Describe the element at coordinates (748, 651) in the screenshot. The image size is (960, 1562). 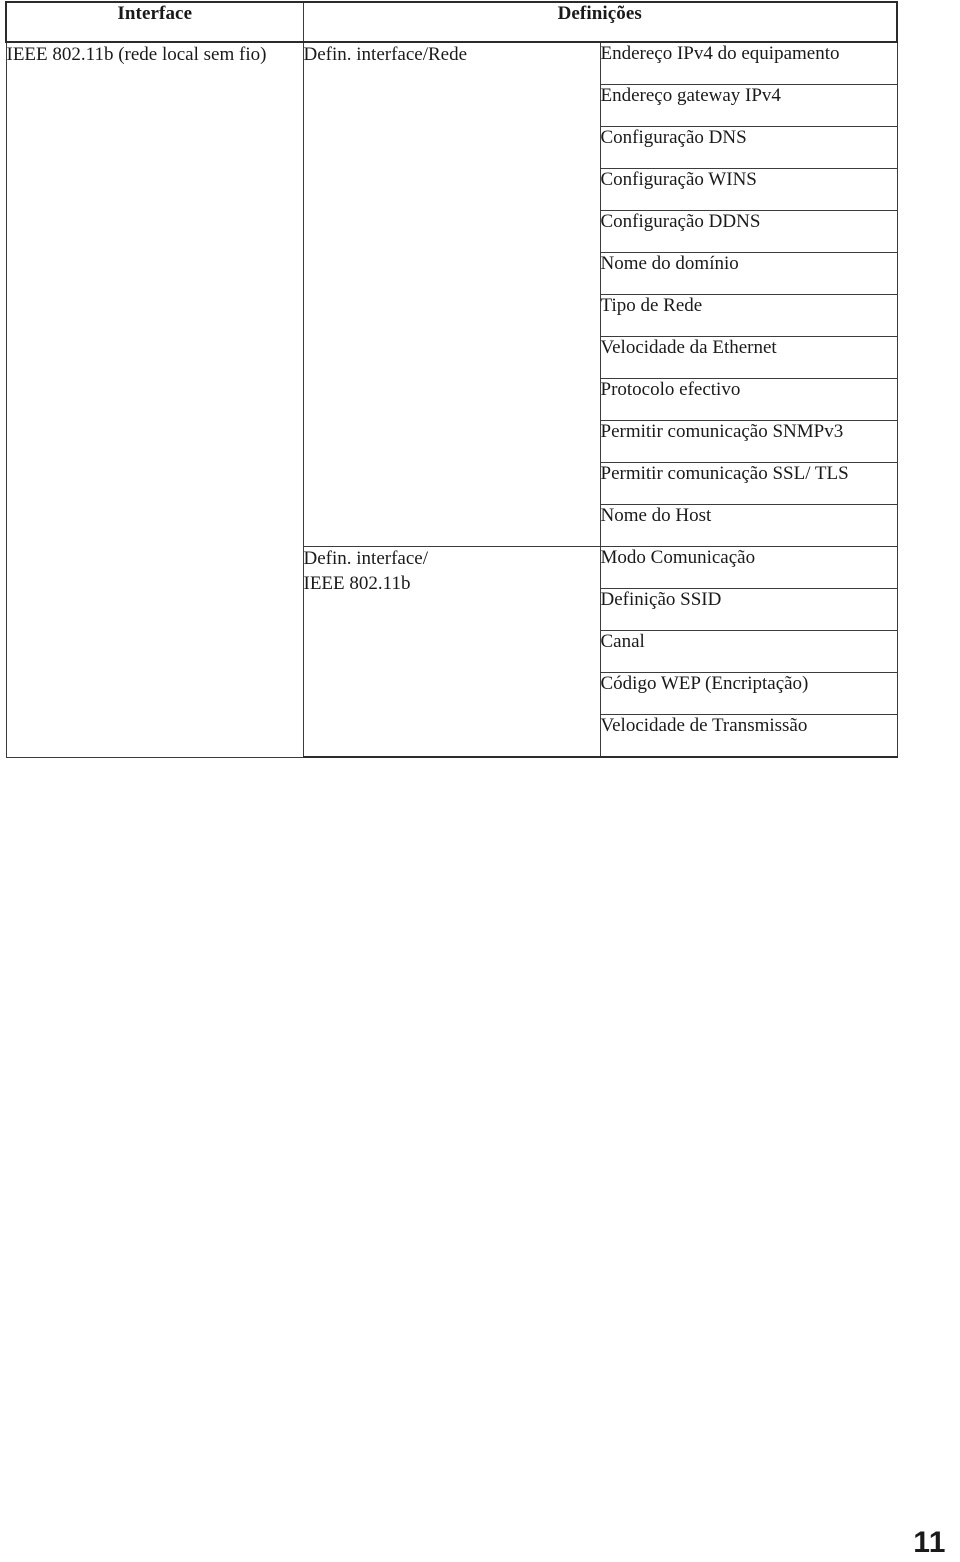
I see `setting-item: Canal` at that location.